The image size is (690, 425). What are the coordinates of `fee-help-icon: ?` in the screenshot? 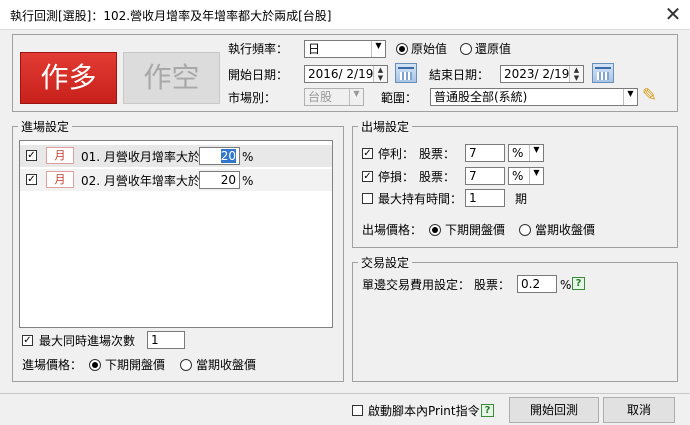 It's located at (578, 283).